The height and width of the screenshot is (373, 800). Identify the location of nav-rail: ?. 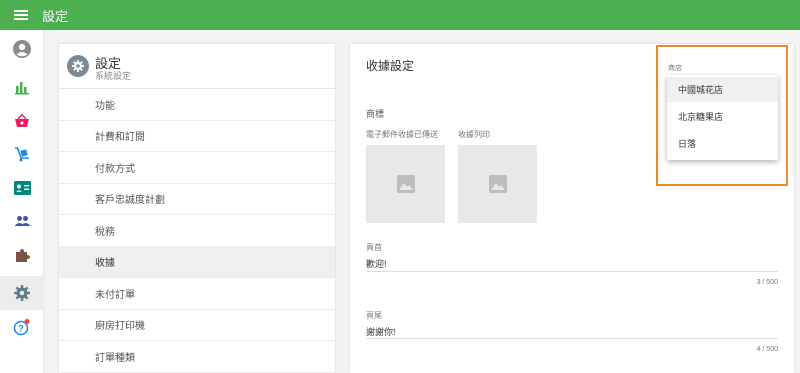
(22, 201).